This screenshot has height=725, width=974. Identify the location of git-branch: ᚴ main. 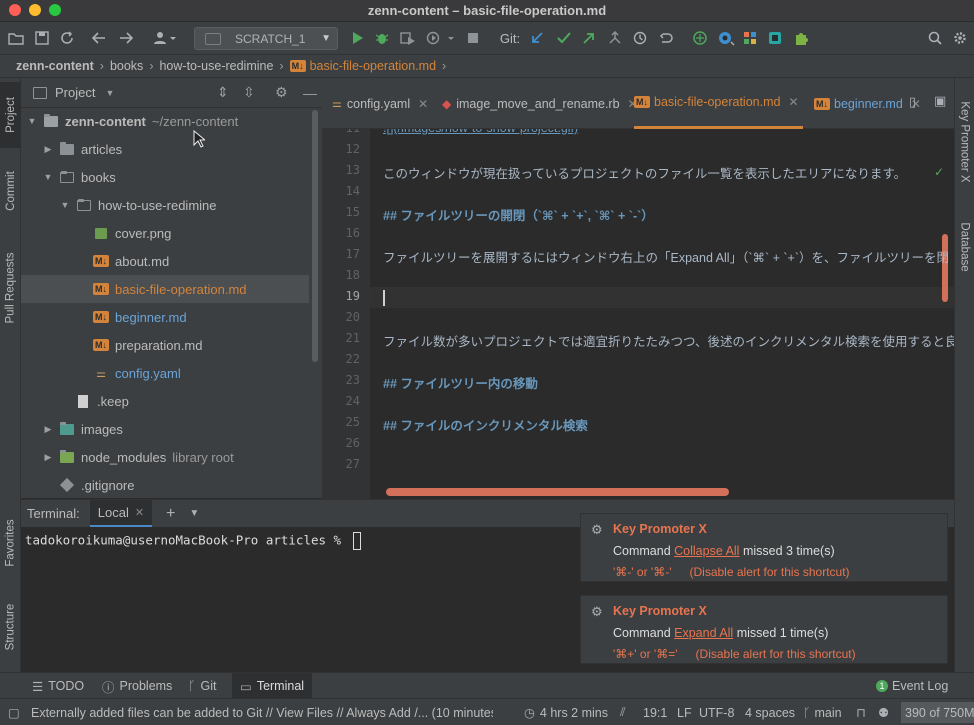
(822, 712).